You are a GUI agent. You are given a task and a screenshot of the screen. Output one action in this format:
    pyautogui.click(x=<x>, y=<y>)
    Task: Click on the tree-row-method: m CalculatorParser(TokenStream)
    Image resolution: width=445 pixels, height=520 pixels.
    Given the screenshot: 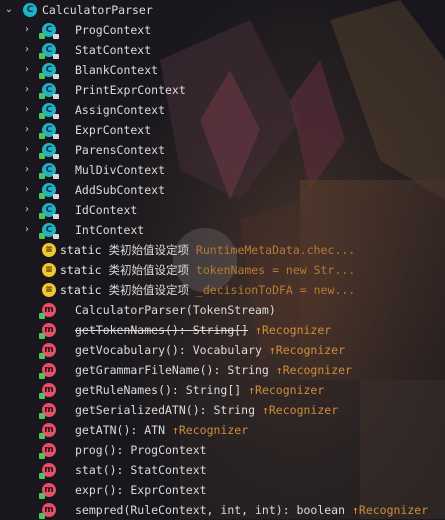 What is the action you would take?
    pyautogui.click(x=222, y=310)
    